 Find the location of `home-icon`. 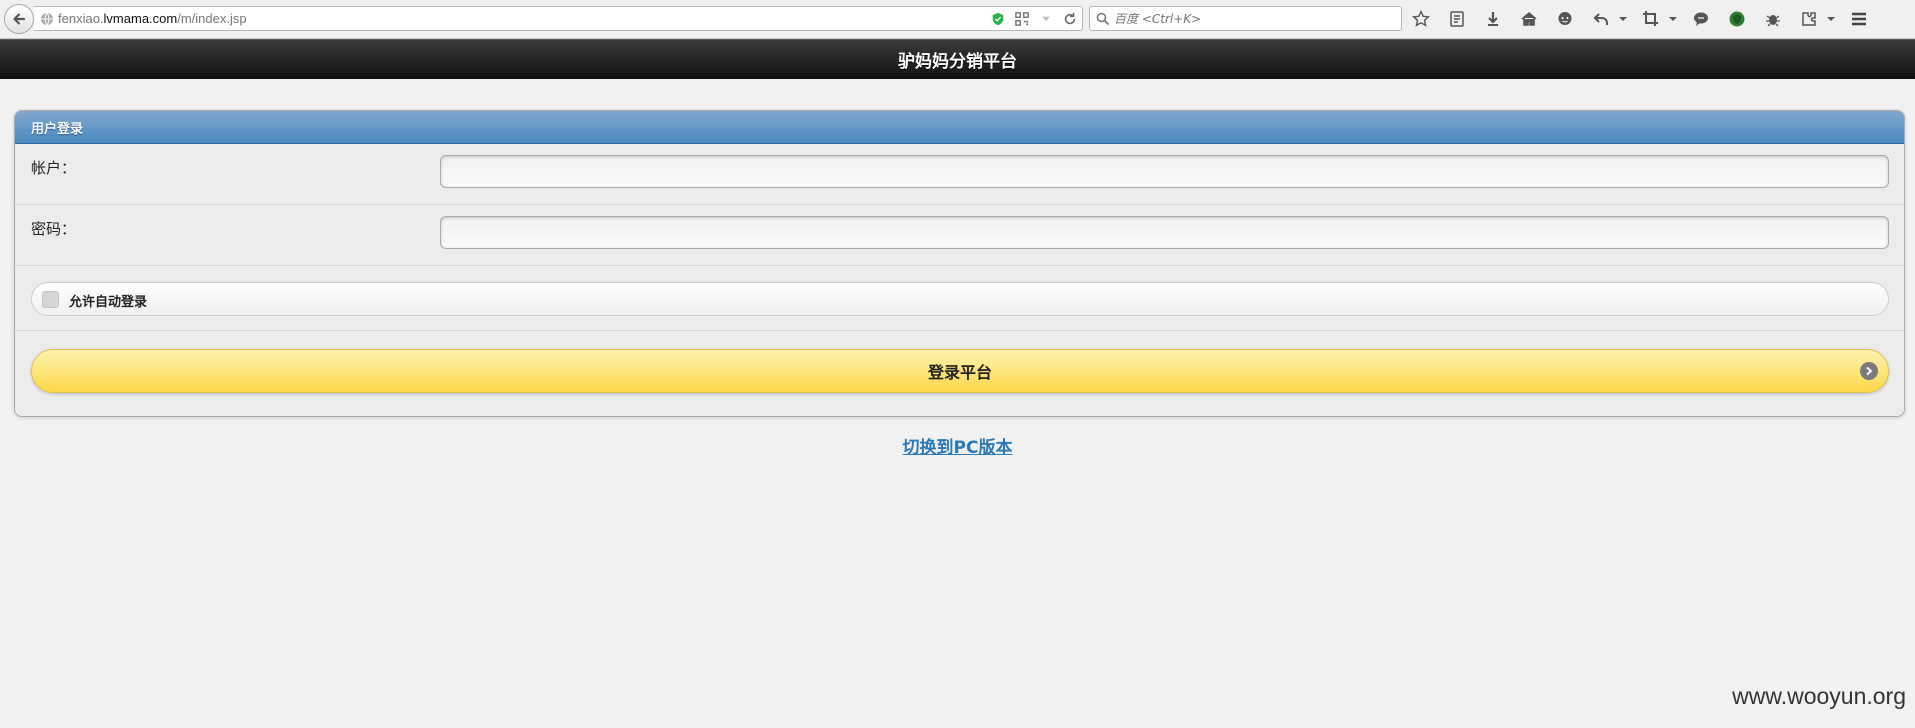

home-icon is located at coordinates (1529, 19).